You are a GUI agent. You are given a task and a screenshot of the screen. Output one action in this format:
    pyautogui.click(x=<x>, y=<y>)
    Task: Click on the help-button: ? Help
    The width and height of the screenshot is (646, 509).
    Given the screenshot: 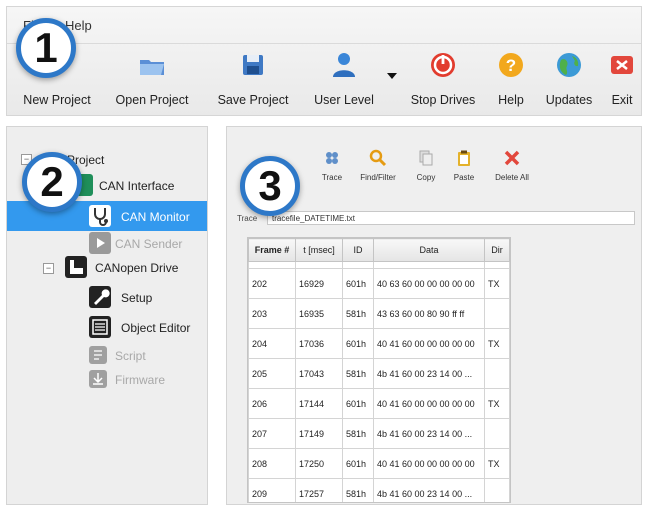 What is the action you would take?
    pyautogui.click(x=511, y=79)
    